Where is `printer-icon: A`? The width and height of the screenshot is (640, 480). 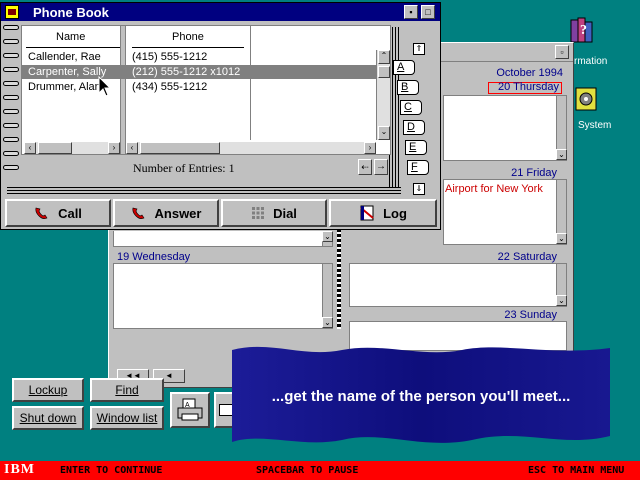
printer-icon: A is located at coordinates (190, 409).